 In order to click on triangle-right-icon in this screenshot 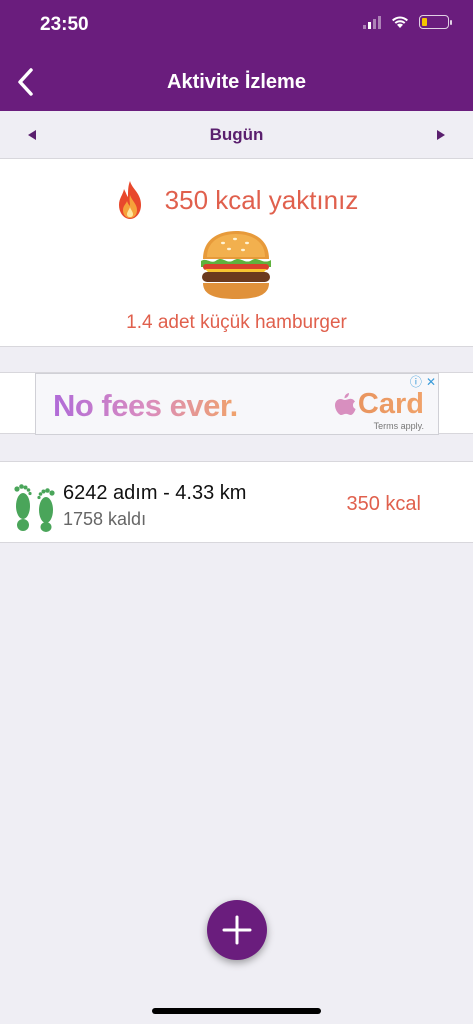, I will do `click(441, 135)`.